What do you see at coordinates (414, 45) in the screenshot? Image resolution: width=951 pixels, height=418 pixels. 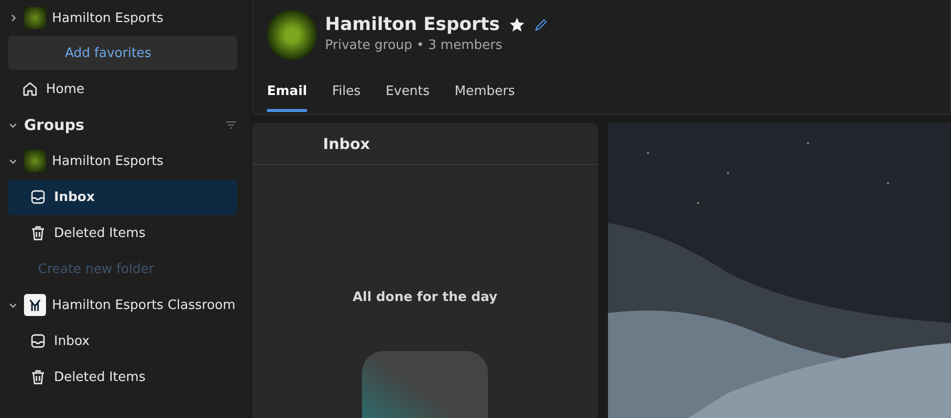 I see `group-subtitle: Private group • 3 members` at bounding box center [414, 45].